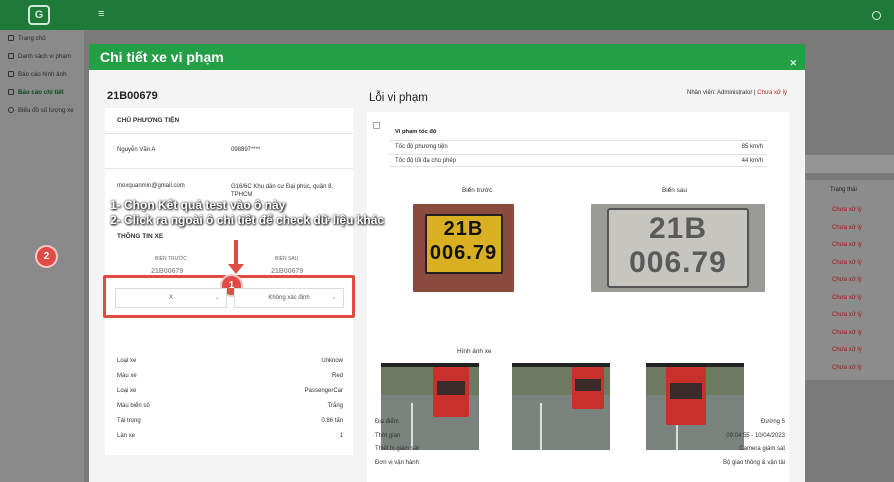 This screenshot has width=894, height=482. I want to click on owner-section-title: CHỦ PHƯƠNG TIỆN, so click(148, 120).